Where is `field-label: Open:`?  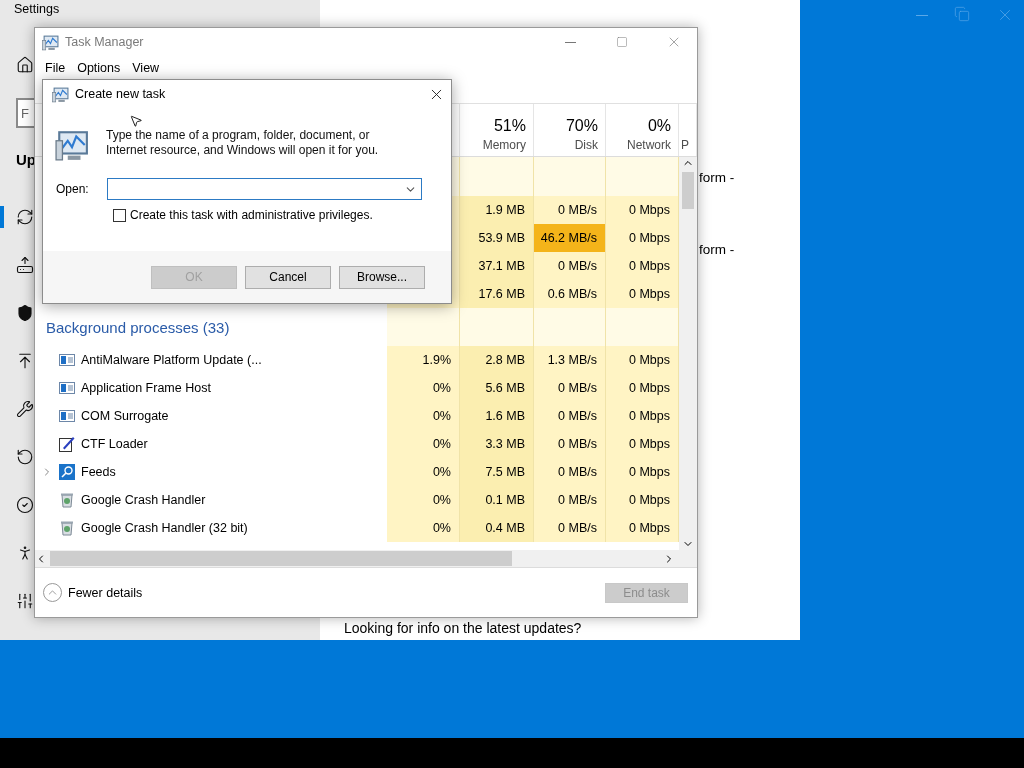
field-label: Open: is located at coordinates (73, 189).